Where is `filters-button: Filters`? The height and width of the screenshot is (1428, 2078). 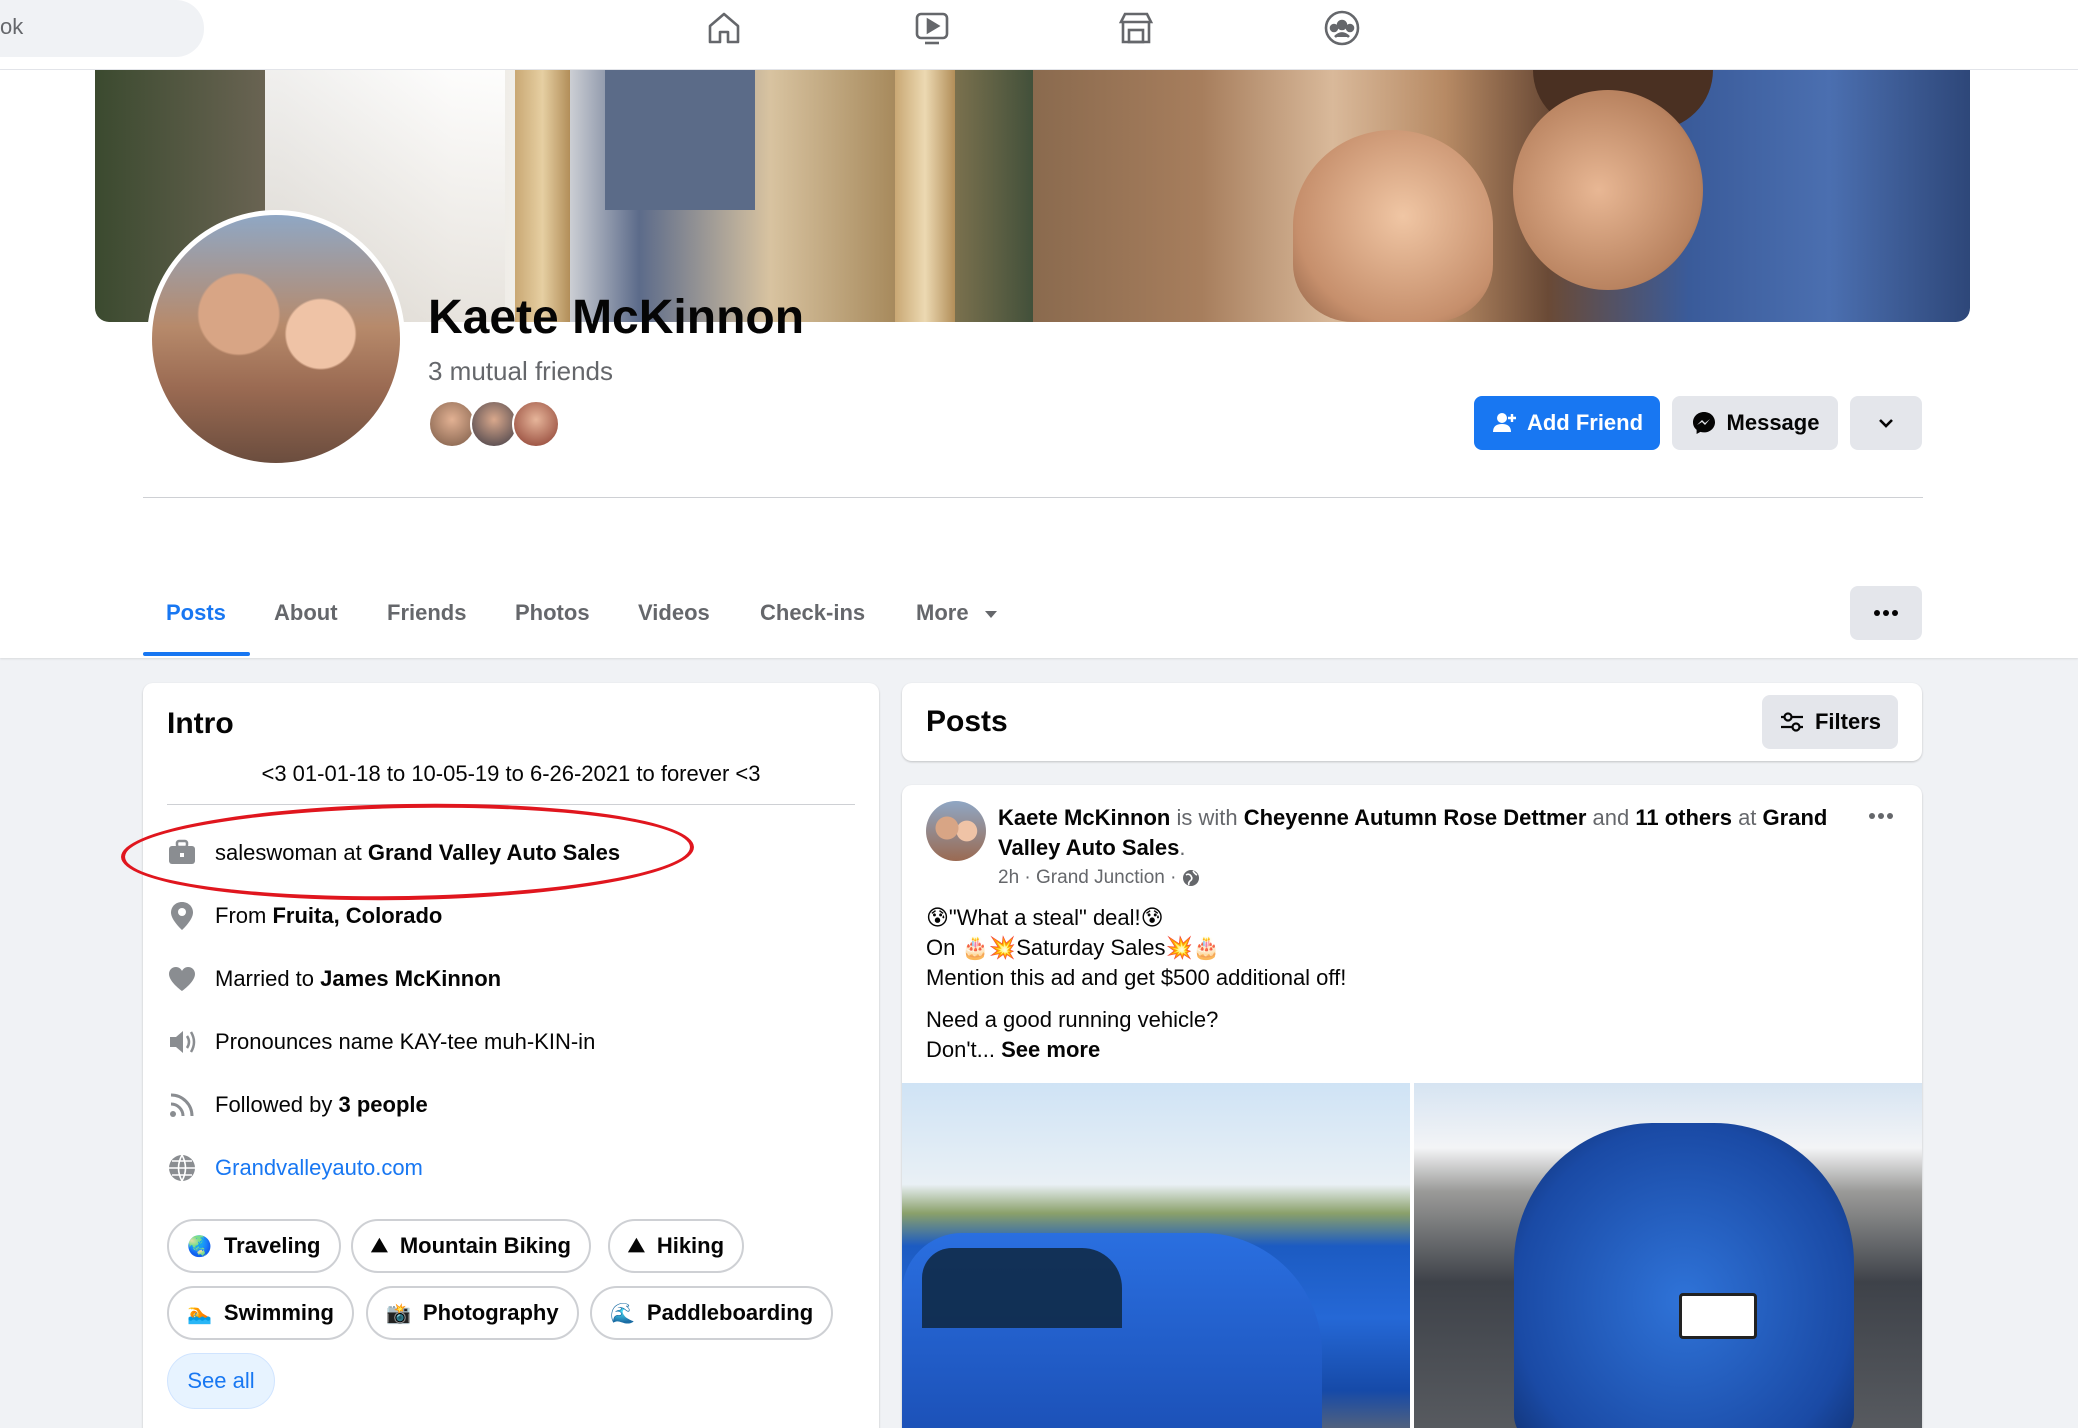
filters-button: Filters is located at coordinates (1830, 722).